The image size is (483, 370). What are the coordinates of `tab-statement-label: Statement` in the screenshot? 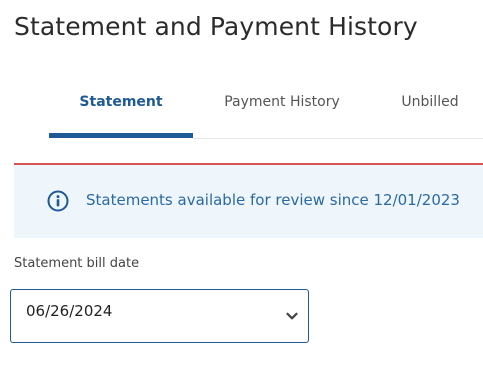 It's located at (121, 102).